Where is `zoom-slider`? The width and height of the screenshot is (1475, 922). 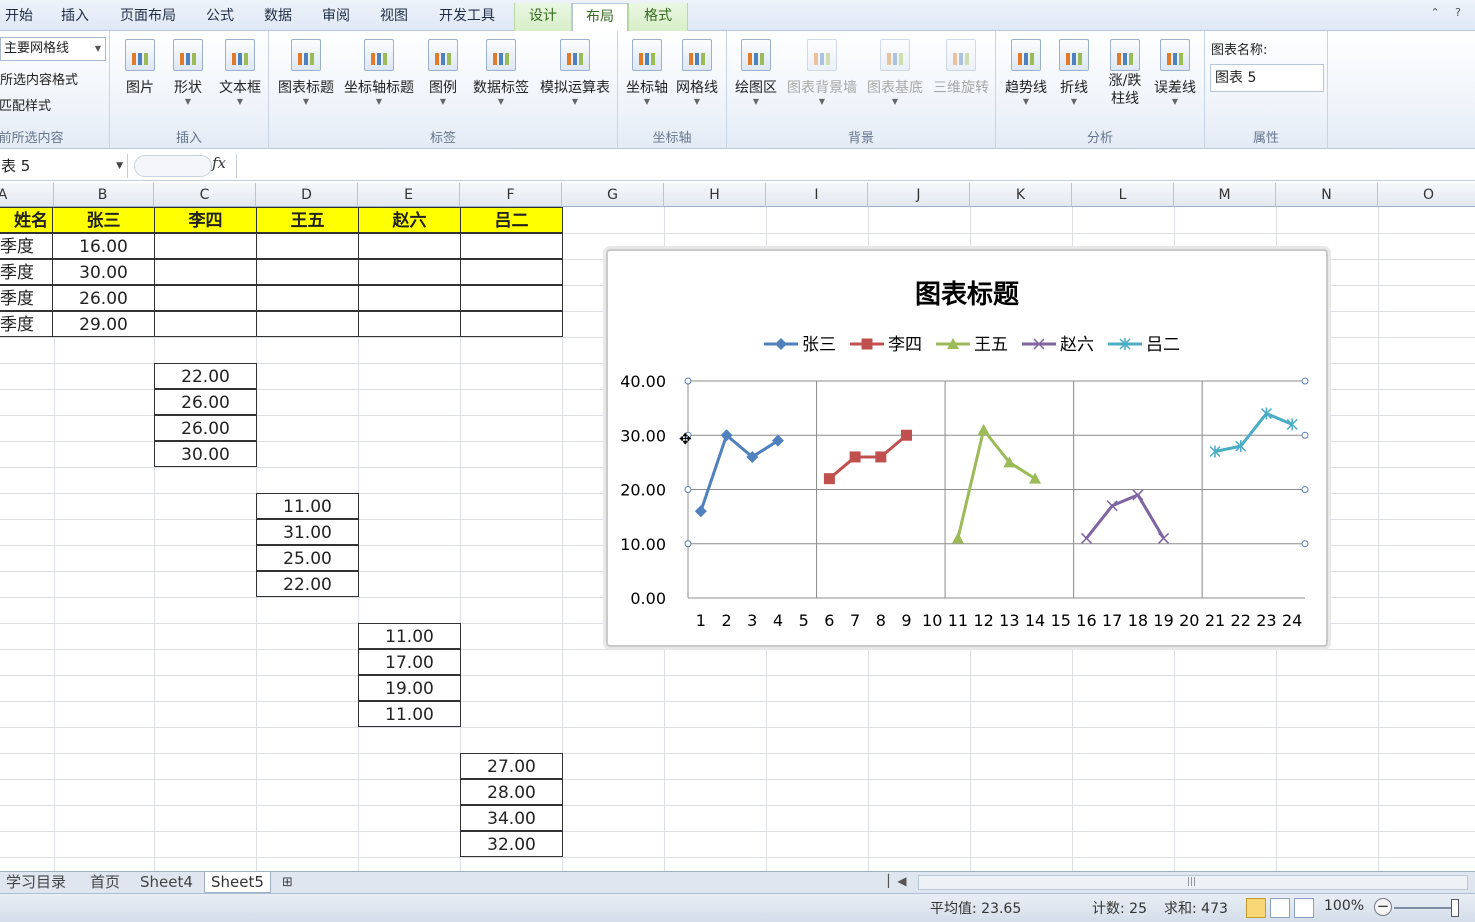
zoom-slider is located at coordinates (1425, 908).